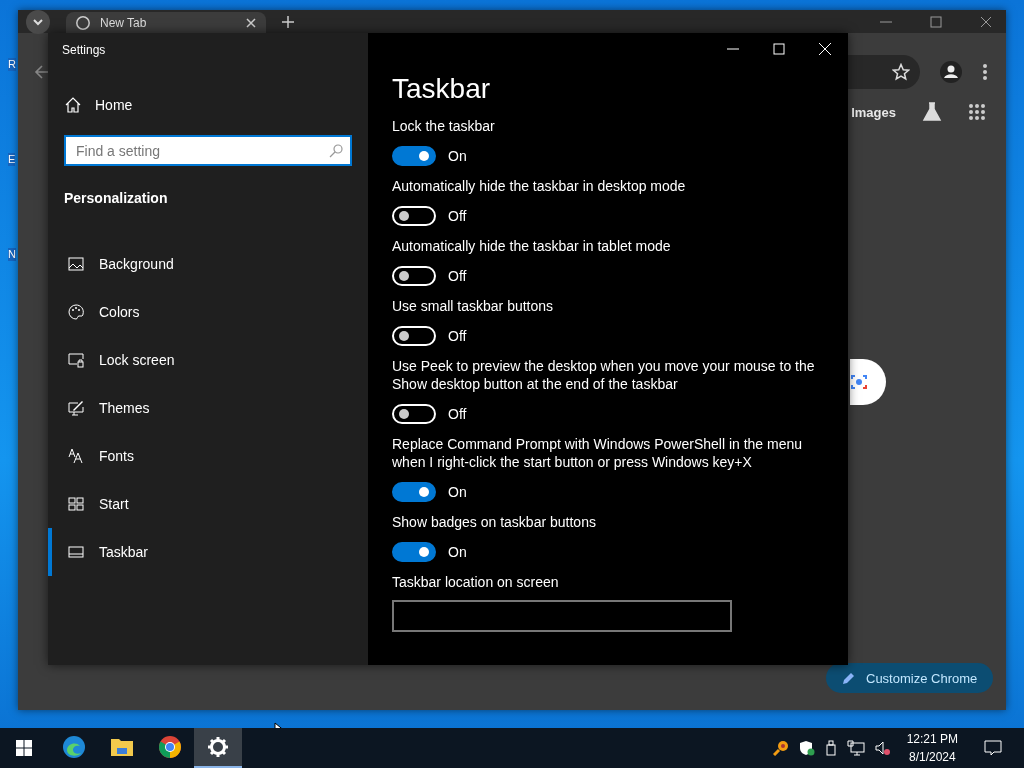  Describe the element at coordinates (116, 198) in the screenshot. I see `section-heading: Personalization` at that location.